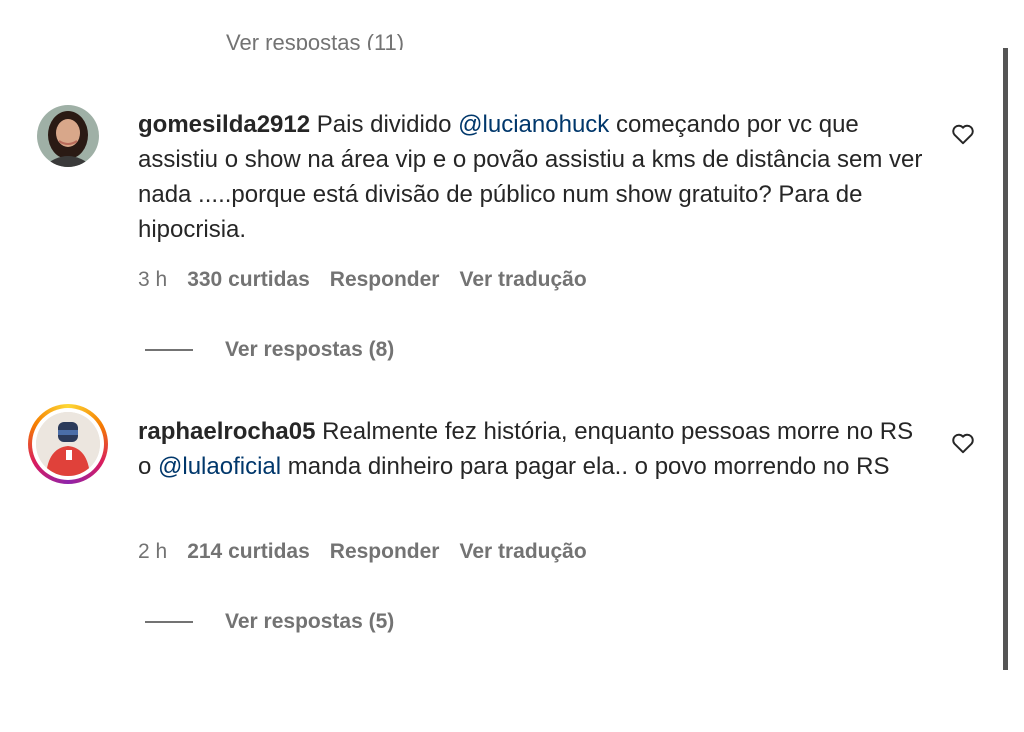 Image resolution: width=1024 pixels, height=732 pixels. I want to click on view-replies-label: Ver respostas (5), so click(310, 621).